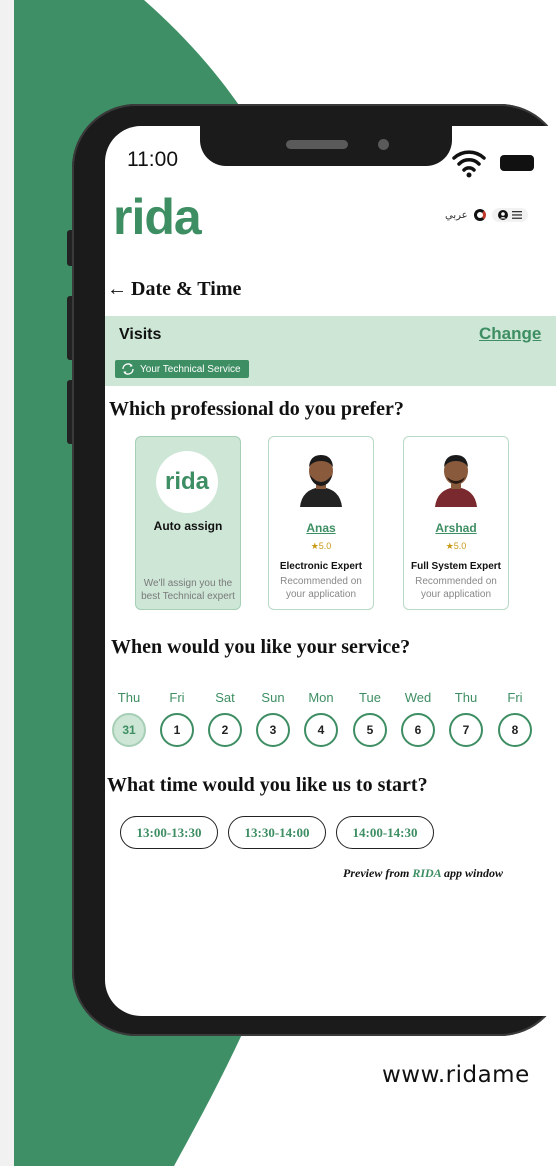  I want to click on back-arrow-icon: ←, so click(117, 289).